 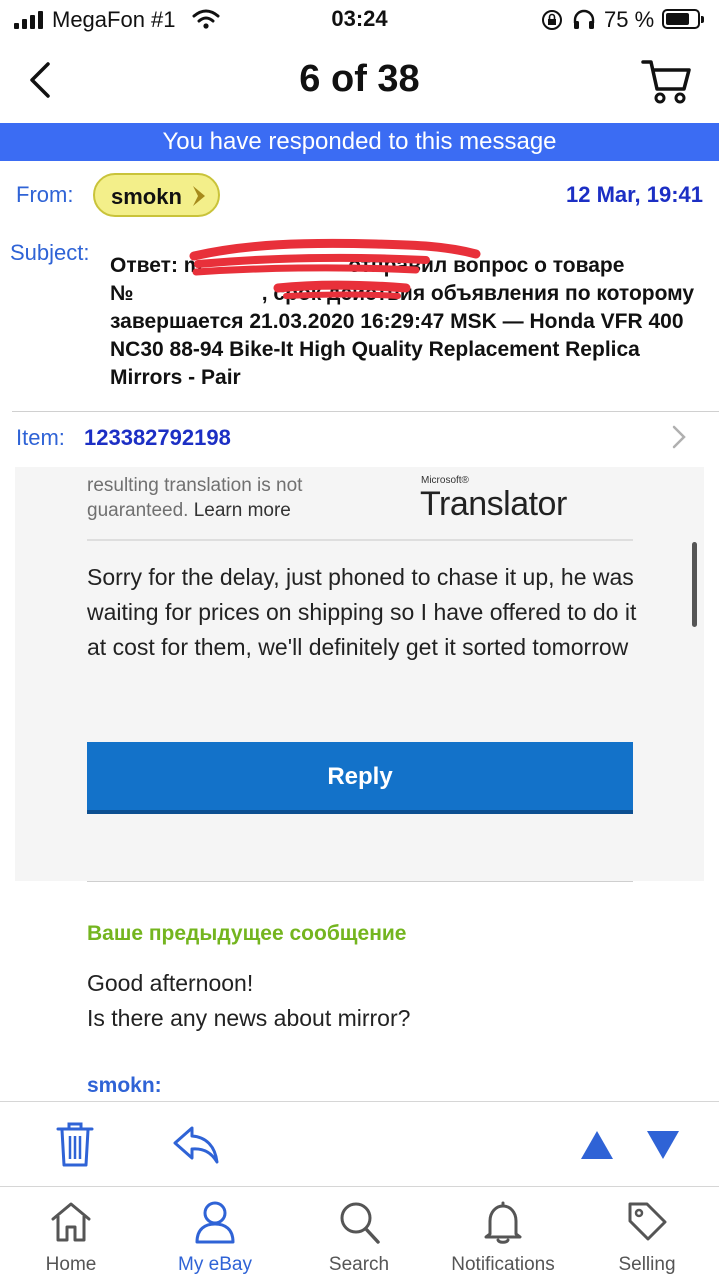 What do you see at coordinates (634, 194) in the screenshot?
I see `message-date: 12 Mar, 19:41` at bounding box center [634, 194].